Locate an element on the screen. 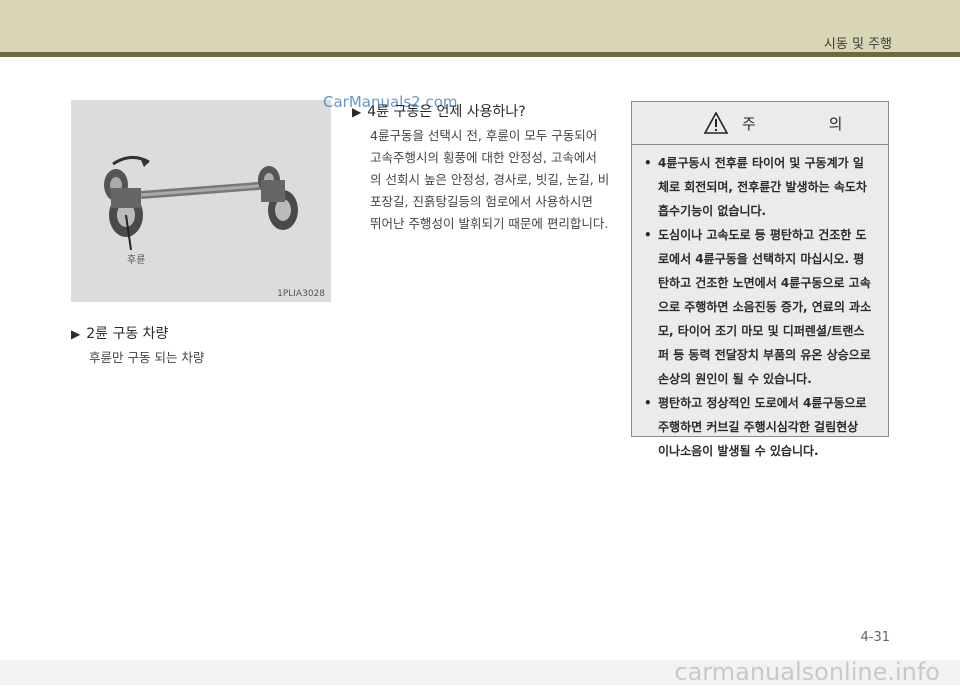 The width and height of the screenshot is (960, 686). caution-header: 주 의 is located at coordinates (760, 123).